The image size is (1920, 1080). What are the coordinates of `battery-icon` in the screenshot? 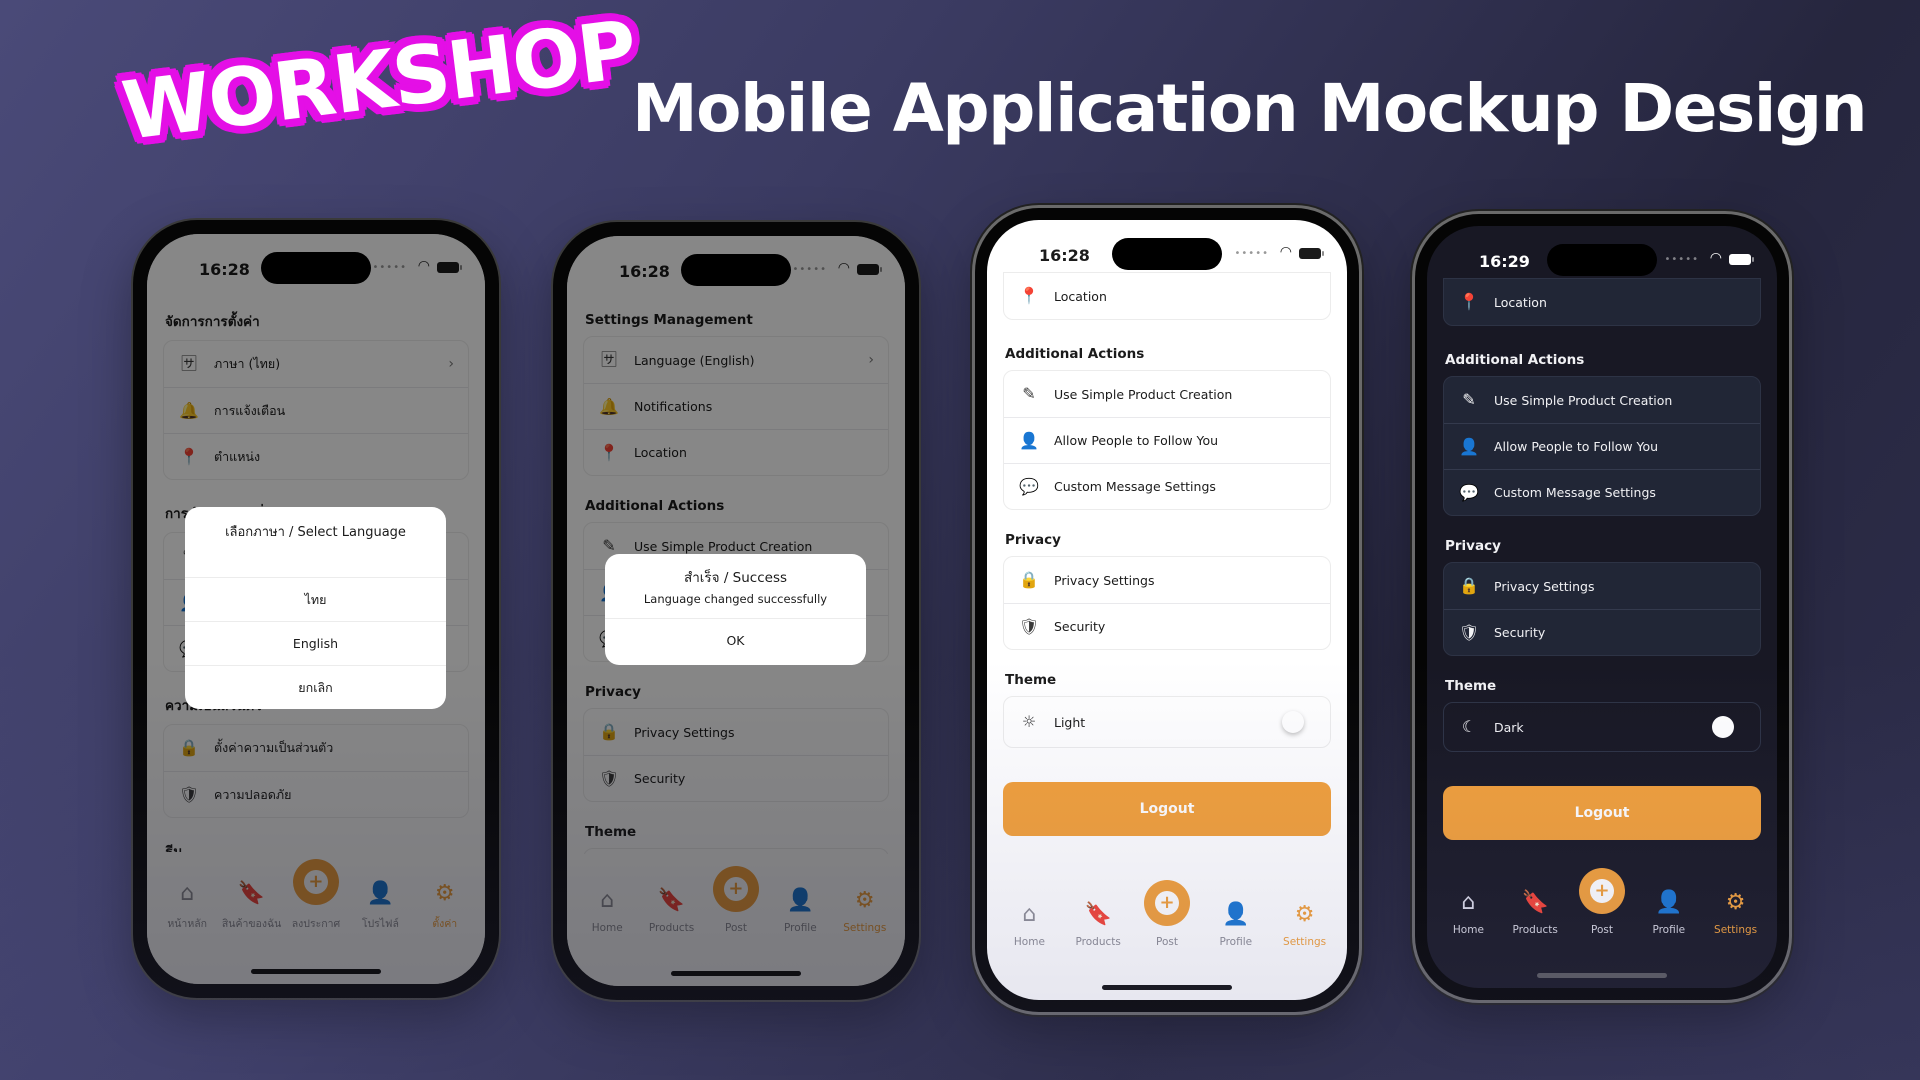 It's located at (1311, 253).